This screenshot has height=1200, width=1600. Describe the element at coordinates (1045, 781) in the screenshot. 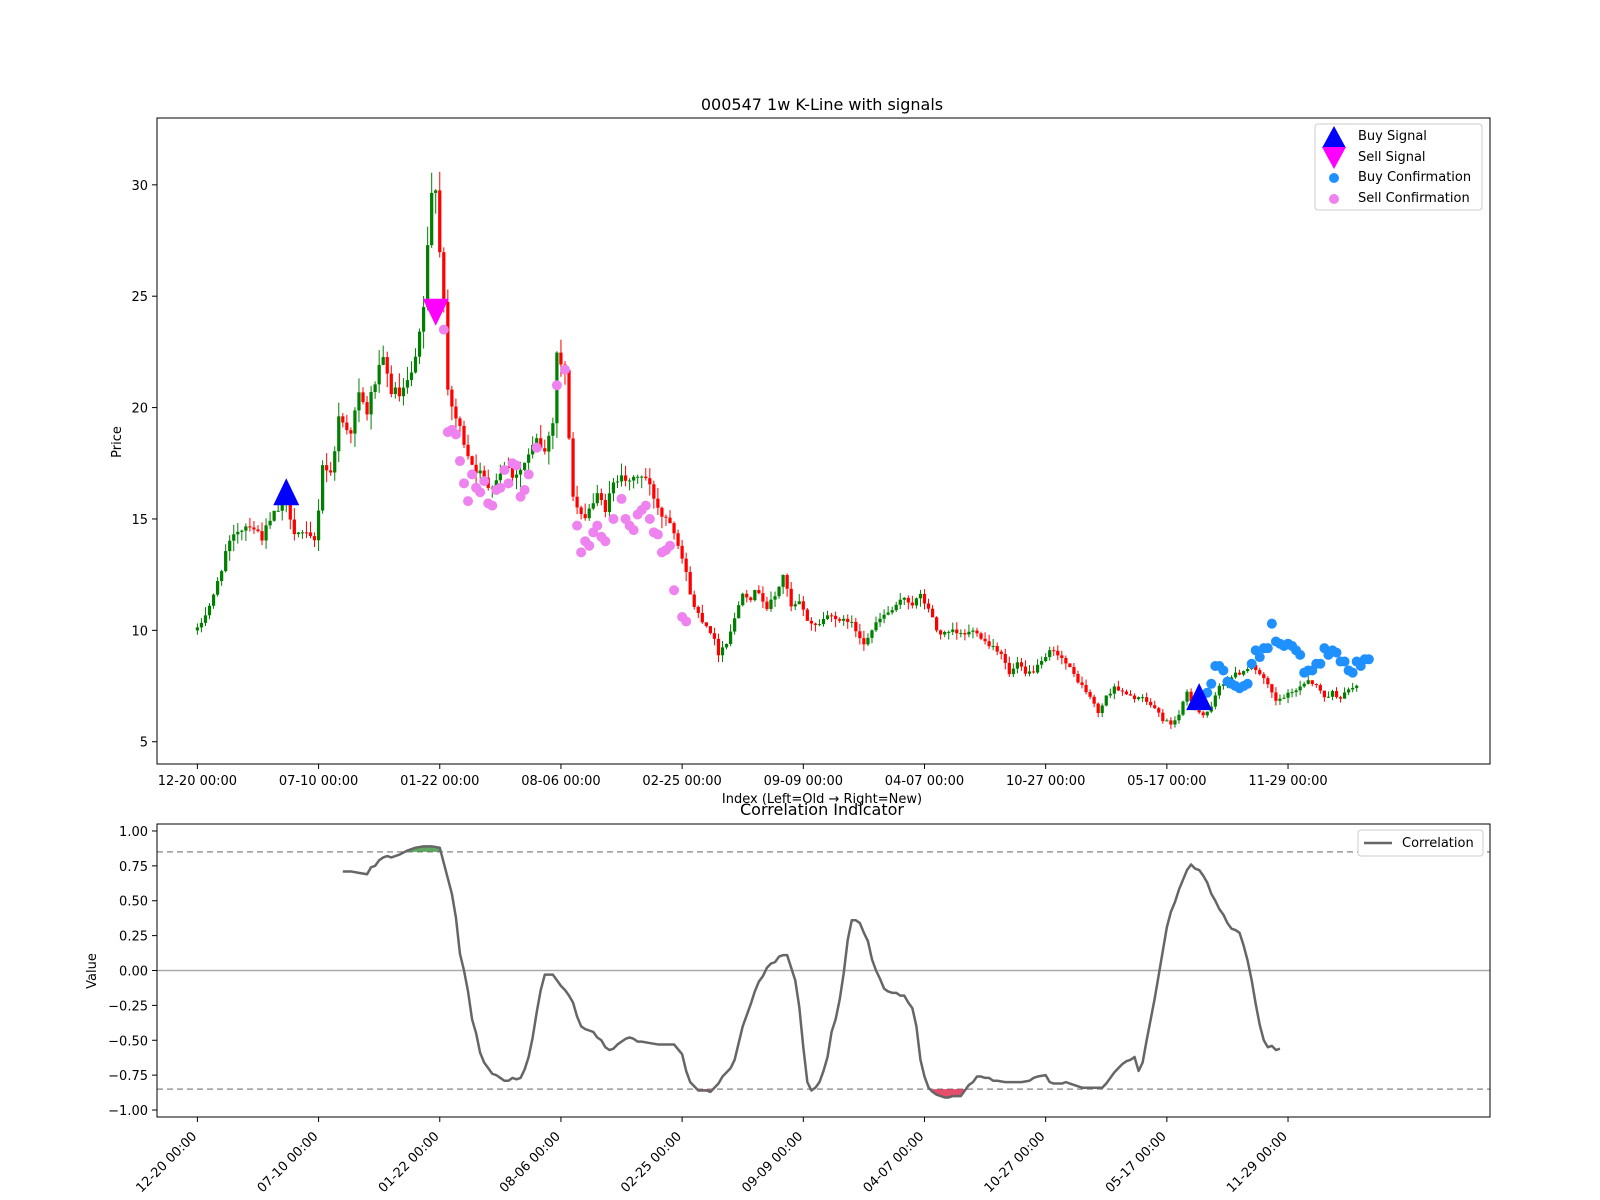

I see `kline-x-tick-label: 10-27 00:00` at that location.